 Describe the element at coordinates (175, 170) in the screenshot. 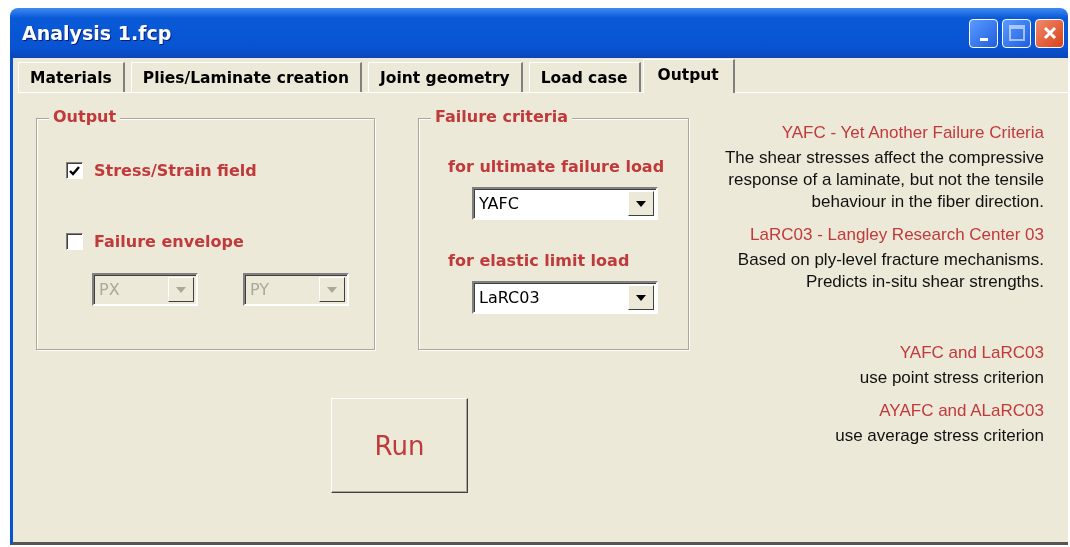

I see `checkbox-label: Stress/Strain field` at that location.